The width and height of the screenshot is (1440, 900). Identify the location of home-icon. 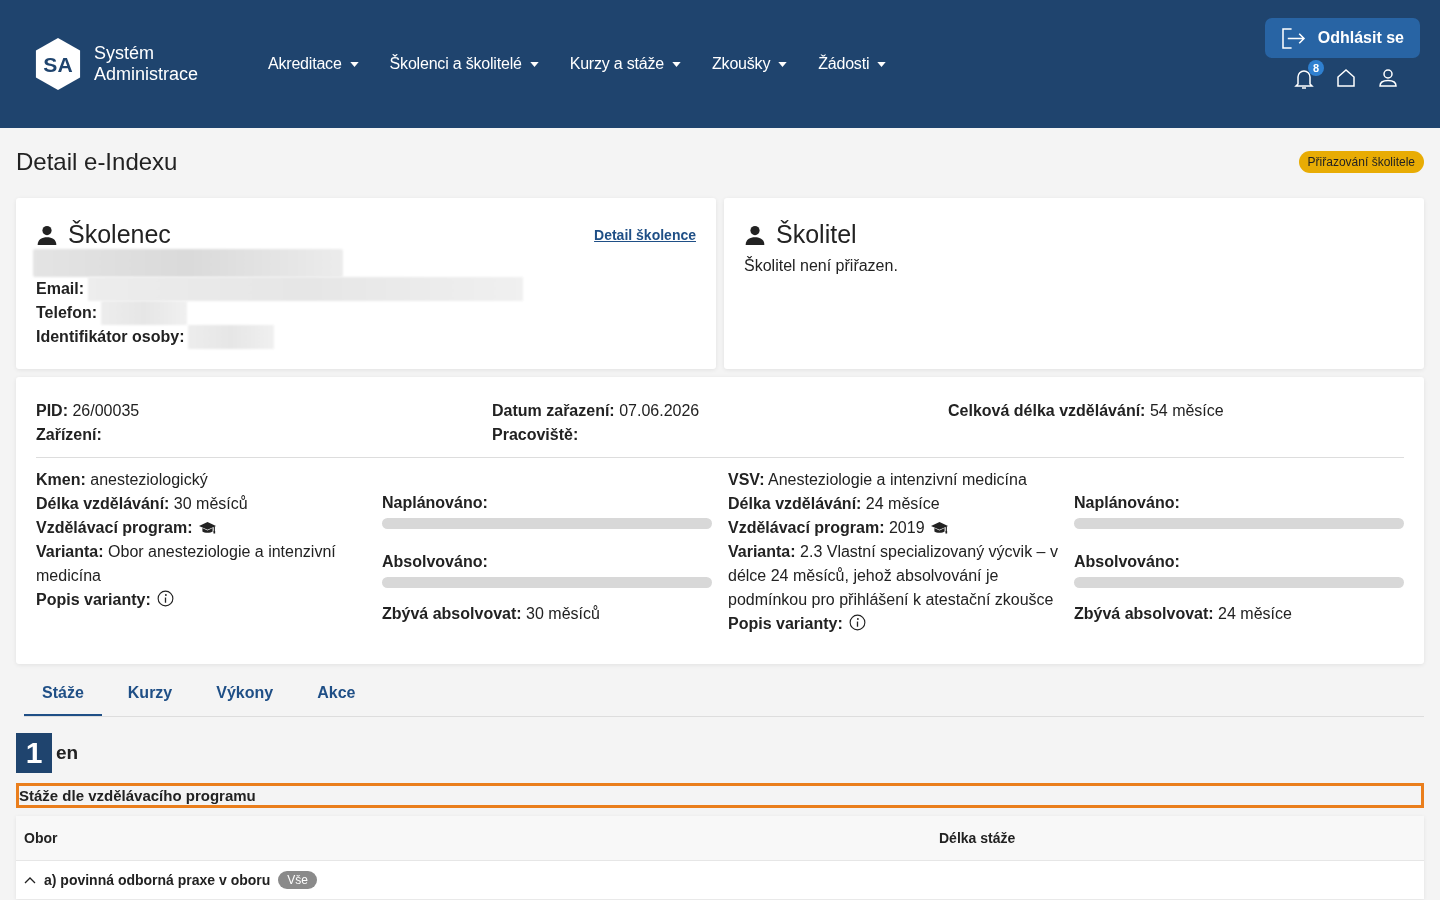
(1346, 78).